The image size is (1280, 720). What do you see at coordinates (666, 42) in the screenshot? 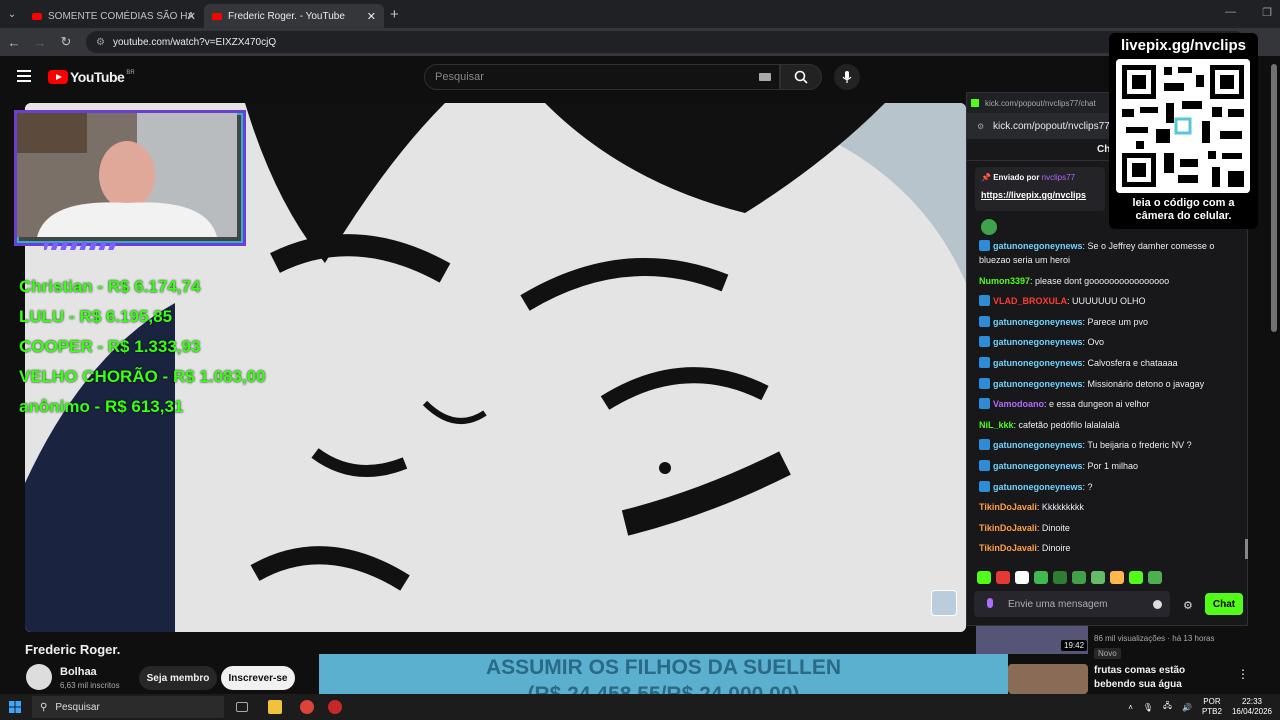
I see `address-bar: ⚙ youtube.com/watch?v=EIXZX470cjQ` at bounding box center [666, 42].